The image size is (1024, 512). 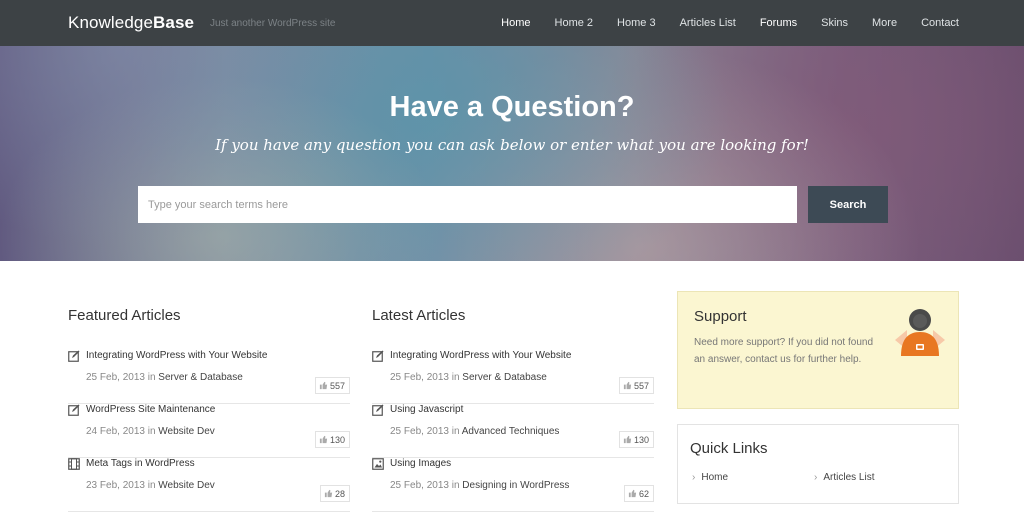 What do you see at coordinates (834, 23) in the screenshot?
I see `nav-skins: Skins` at bounding box center [834, 23].